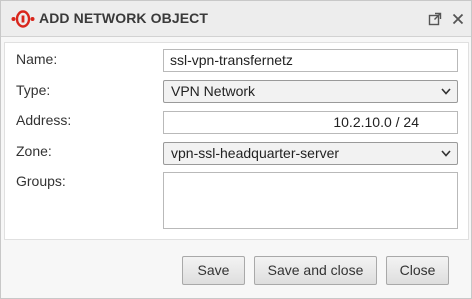  What do you see at coordinates (417, 270) in the screenshot?
I see `close-button: Close` at bounding box center [417, 270].